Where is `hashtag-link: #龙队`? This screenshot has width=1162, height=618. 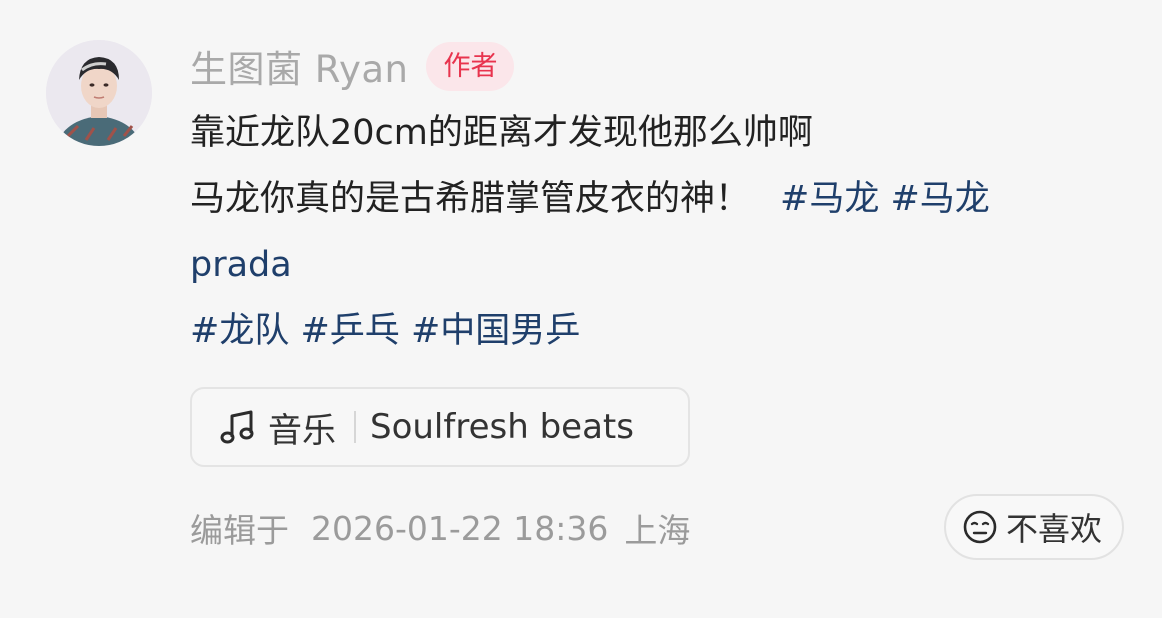
hashtag-link: #龙队 is located at coordinates (239, 331).